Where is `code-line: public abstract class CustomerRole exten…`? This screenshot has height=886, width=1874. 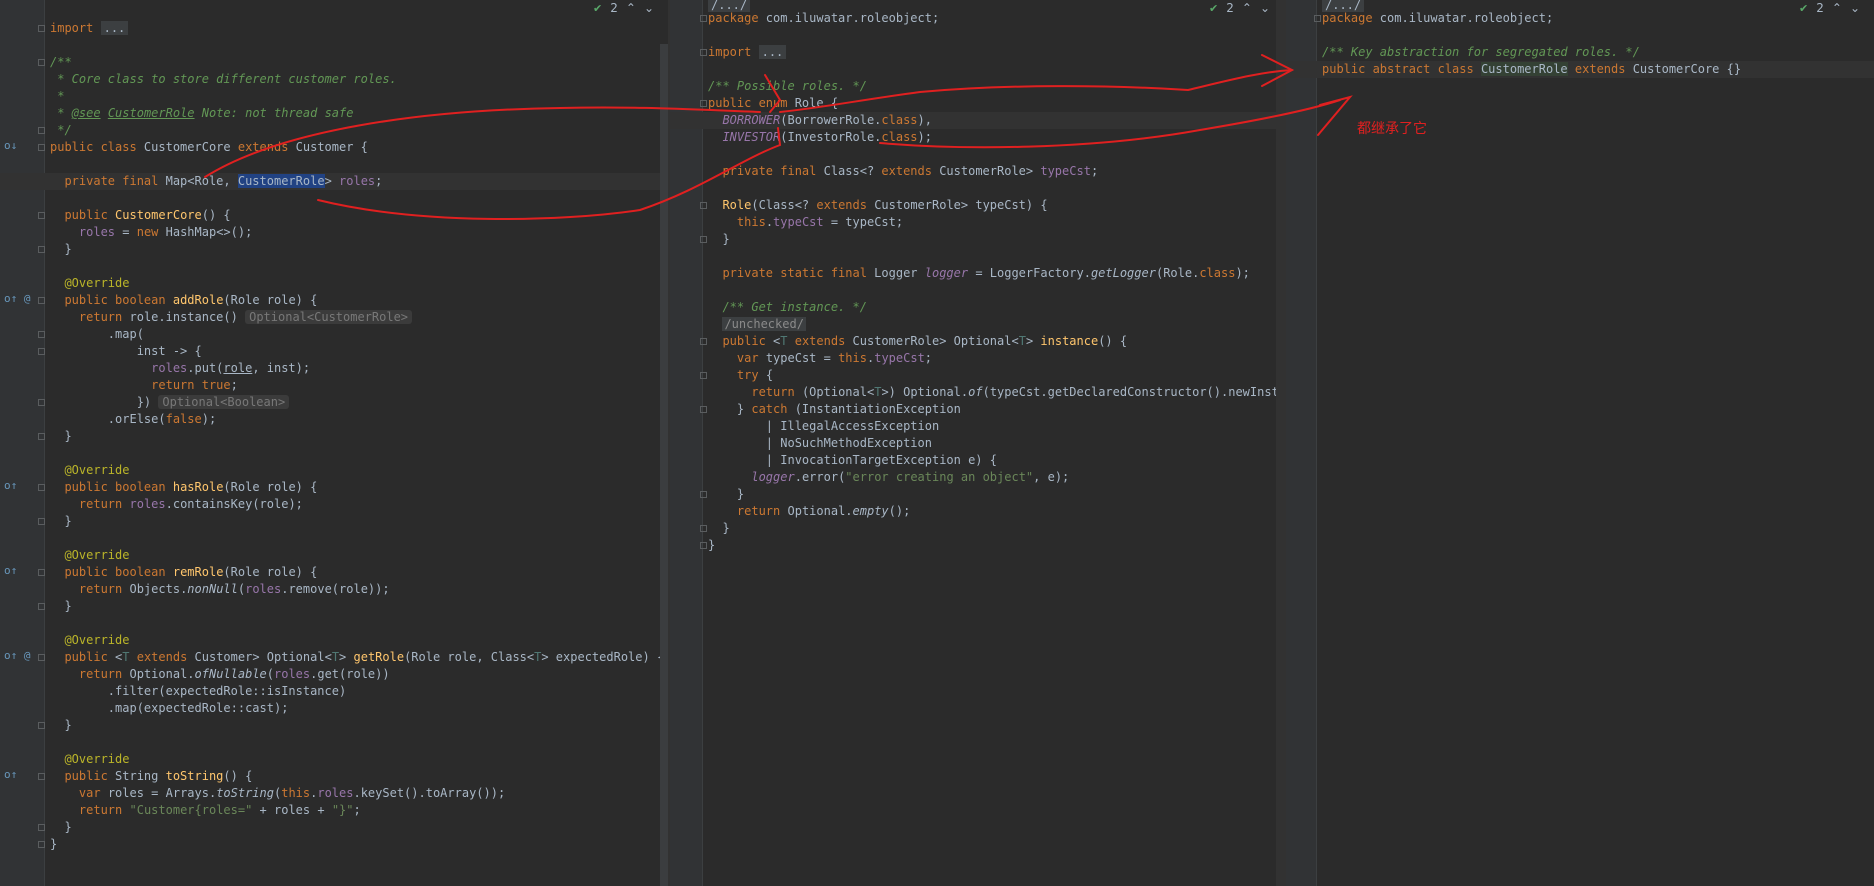
code-line: public abstract class CustomerRole exten… is located at coordinates (1580, 69).